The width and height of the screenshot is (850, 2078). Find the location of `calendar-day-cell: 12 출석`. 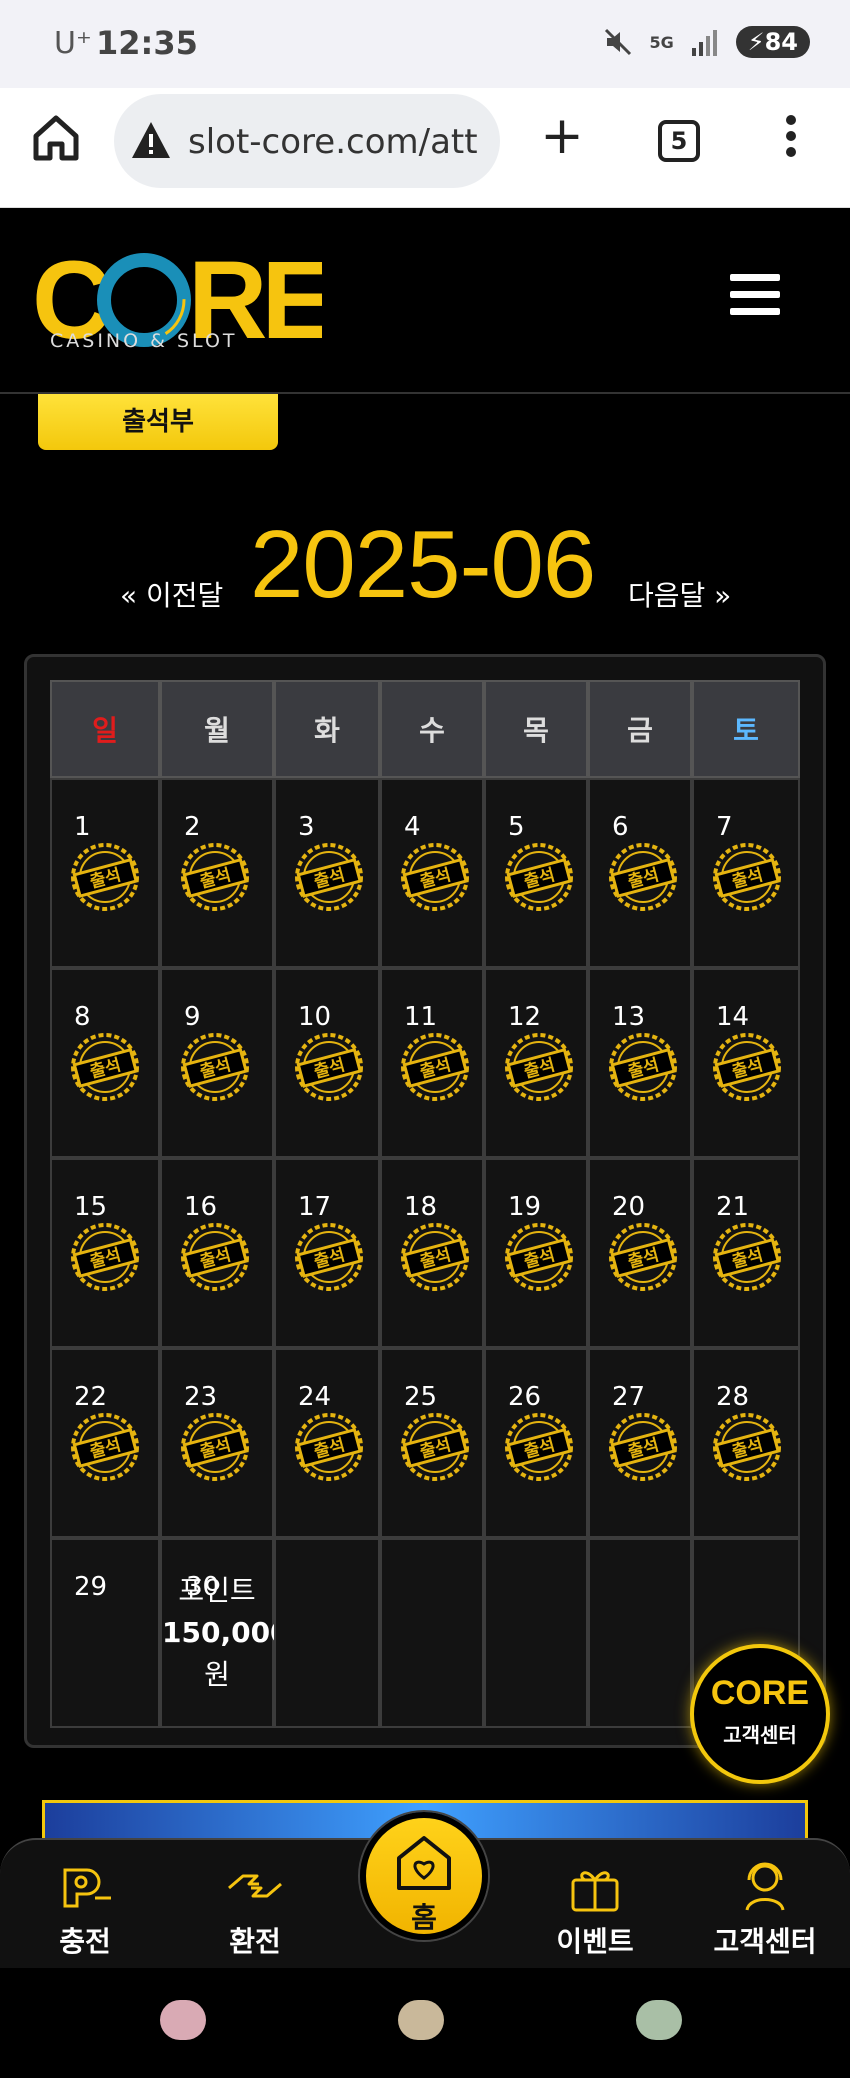

calendar-day-cell: 12 출석 is located at coordinates (536, 1063).